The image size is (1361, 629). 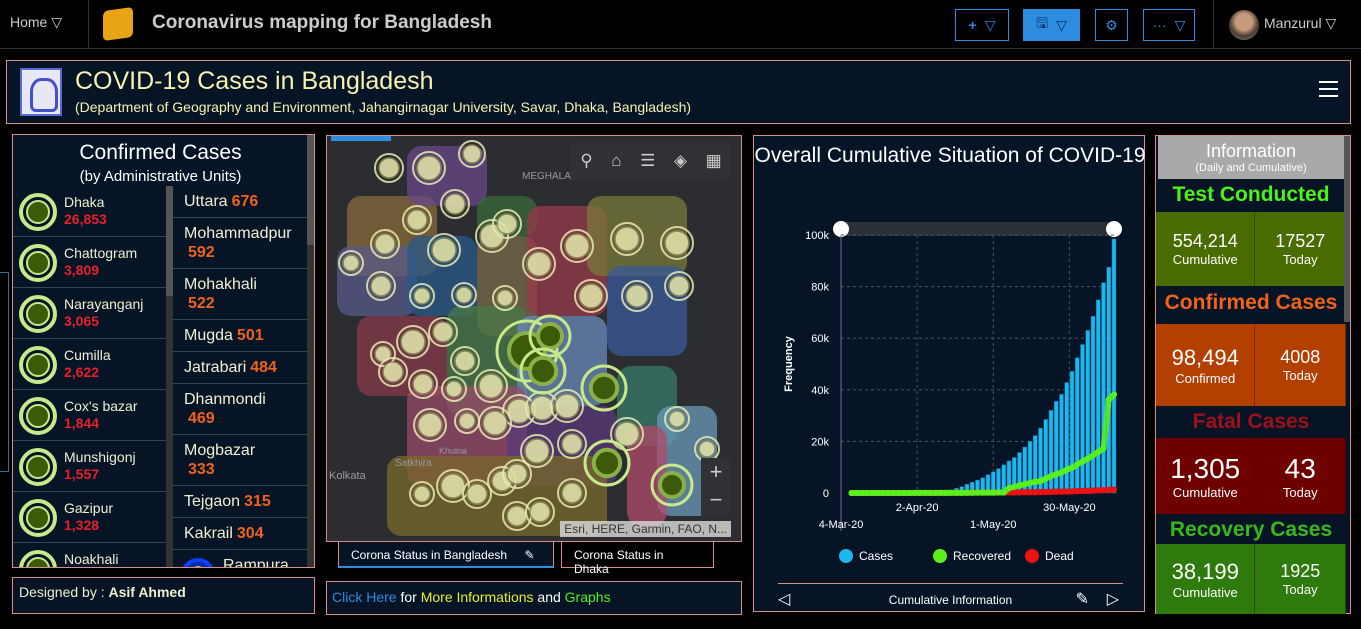 I want to click on area-item: Mugda 501, so click(x=240, y=336).